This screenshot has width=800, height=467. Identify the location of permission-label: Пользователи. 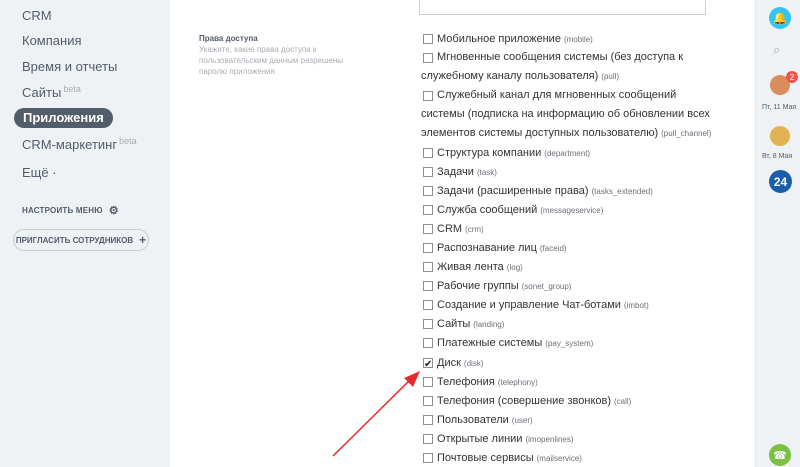
(473, 420).